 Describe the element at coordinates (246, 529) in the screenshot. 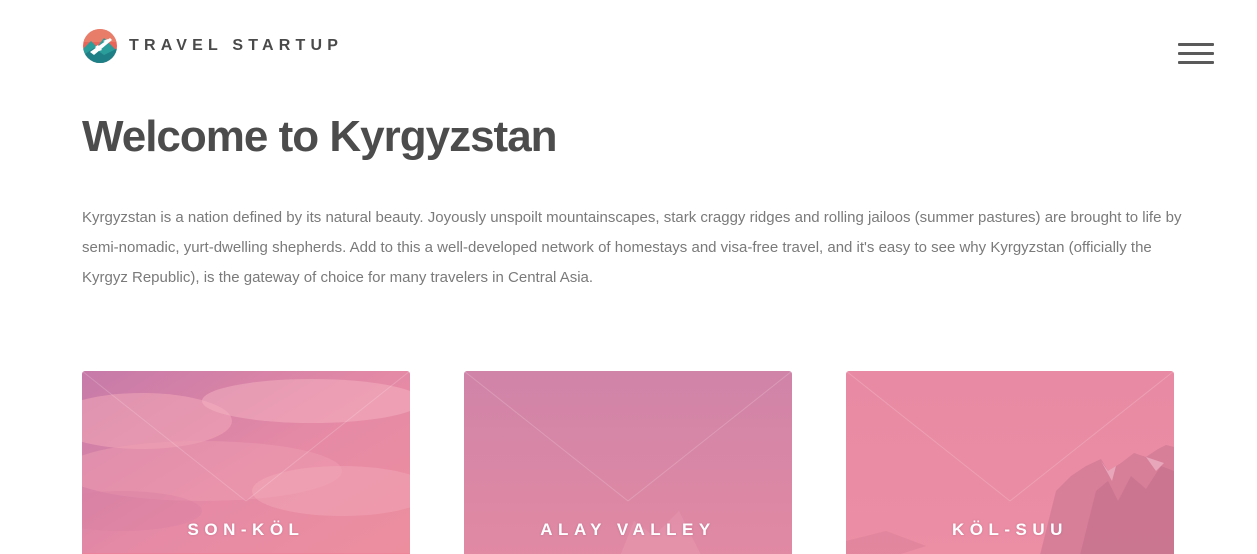

I see `card-title: SON-KÖL` at that location.